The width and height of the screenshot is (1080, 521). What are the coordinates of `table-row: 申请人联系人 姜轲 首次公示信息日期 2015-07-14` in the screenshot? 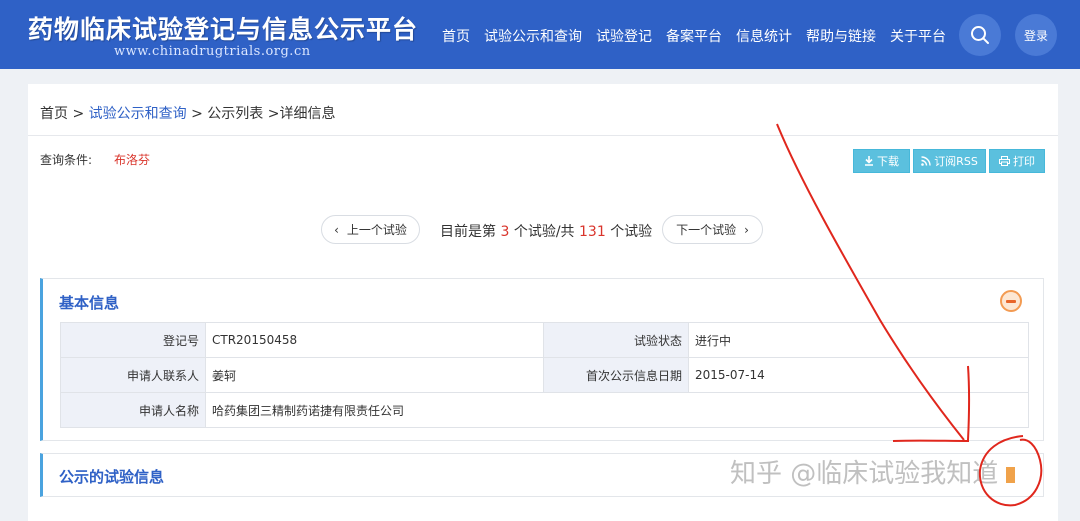 It's located at (544, 375).